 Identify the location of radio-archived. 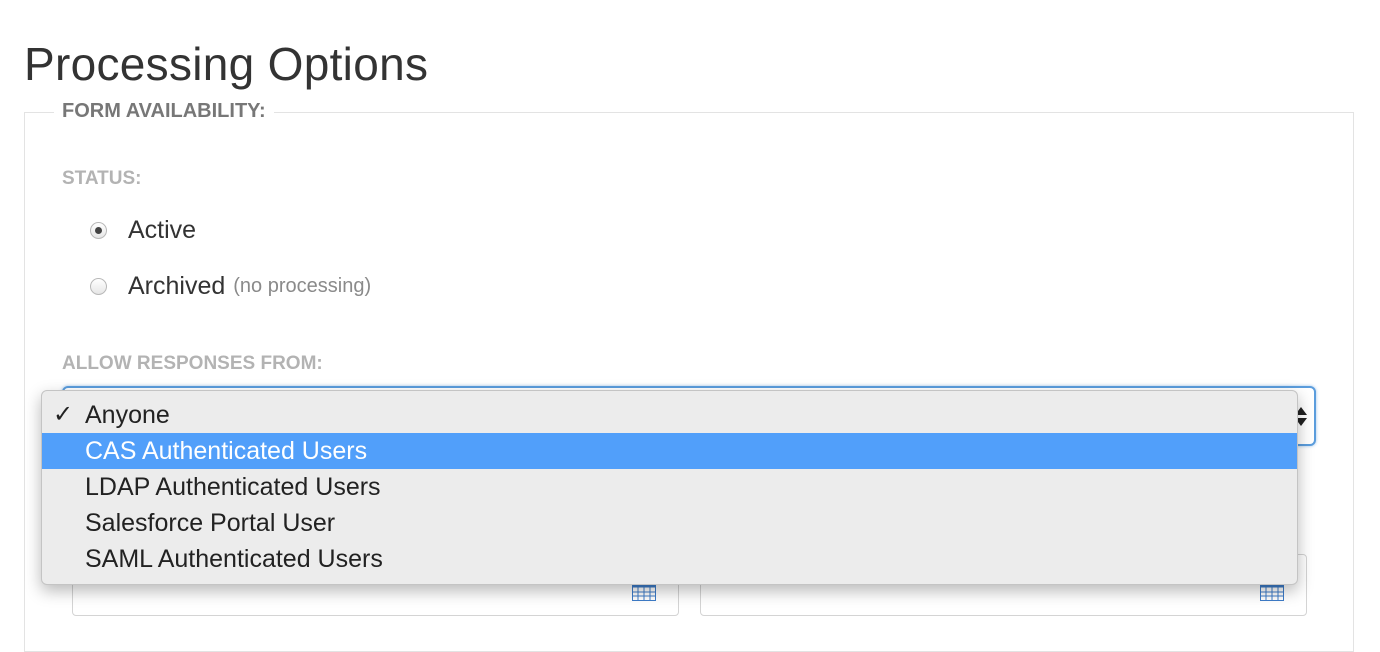
(98, 286).